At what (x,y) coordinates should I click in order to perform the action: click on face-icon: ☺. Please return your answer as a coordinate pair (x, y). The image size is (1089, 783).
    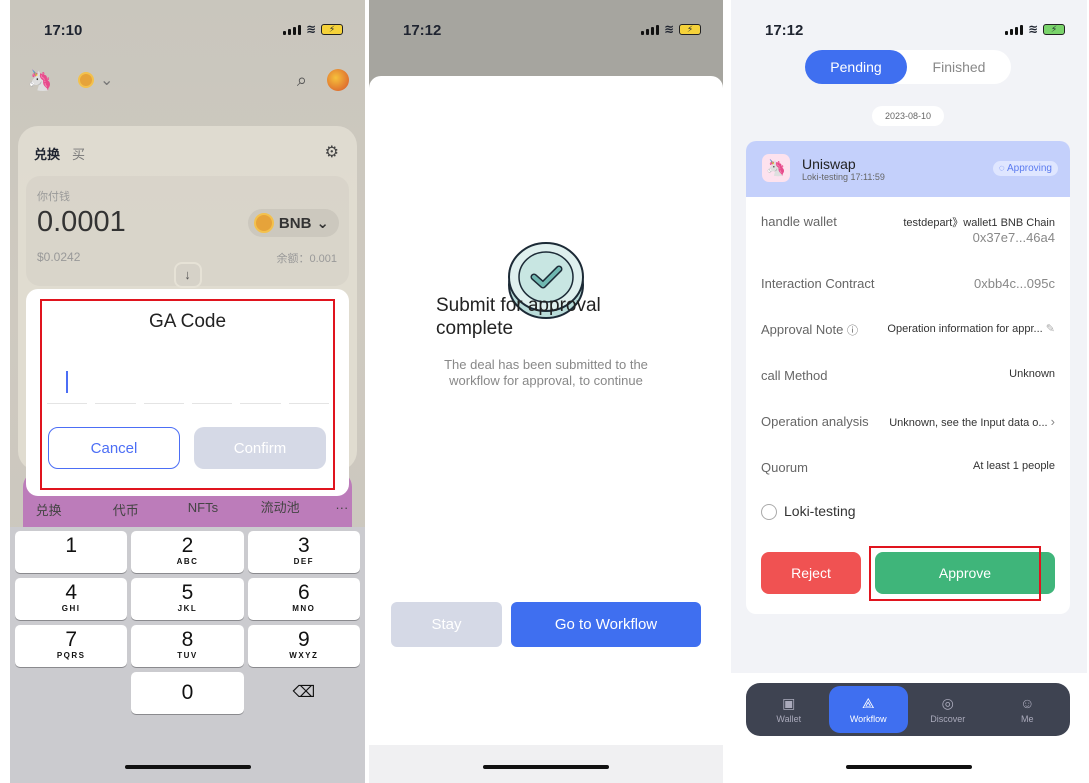
    Looking at the image, I should click on (1027, 702).